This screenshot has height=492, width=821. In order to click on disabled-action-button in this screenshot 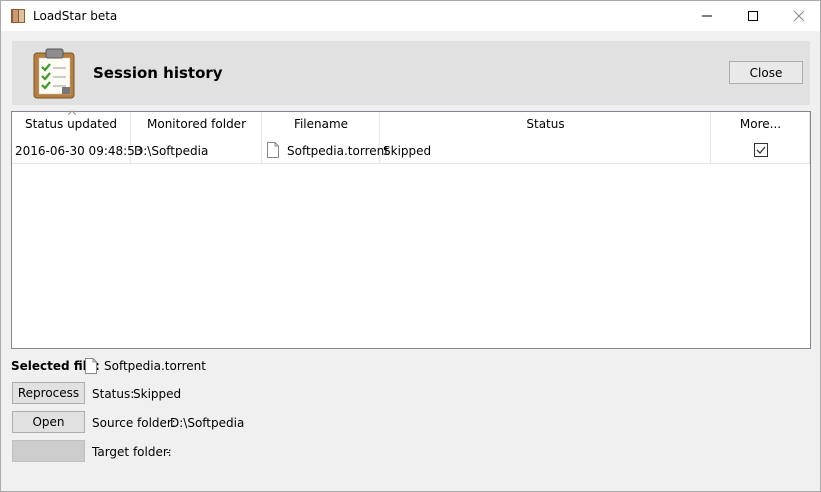, I will do `click(48, 451)`.